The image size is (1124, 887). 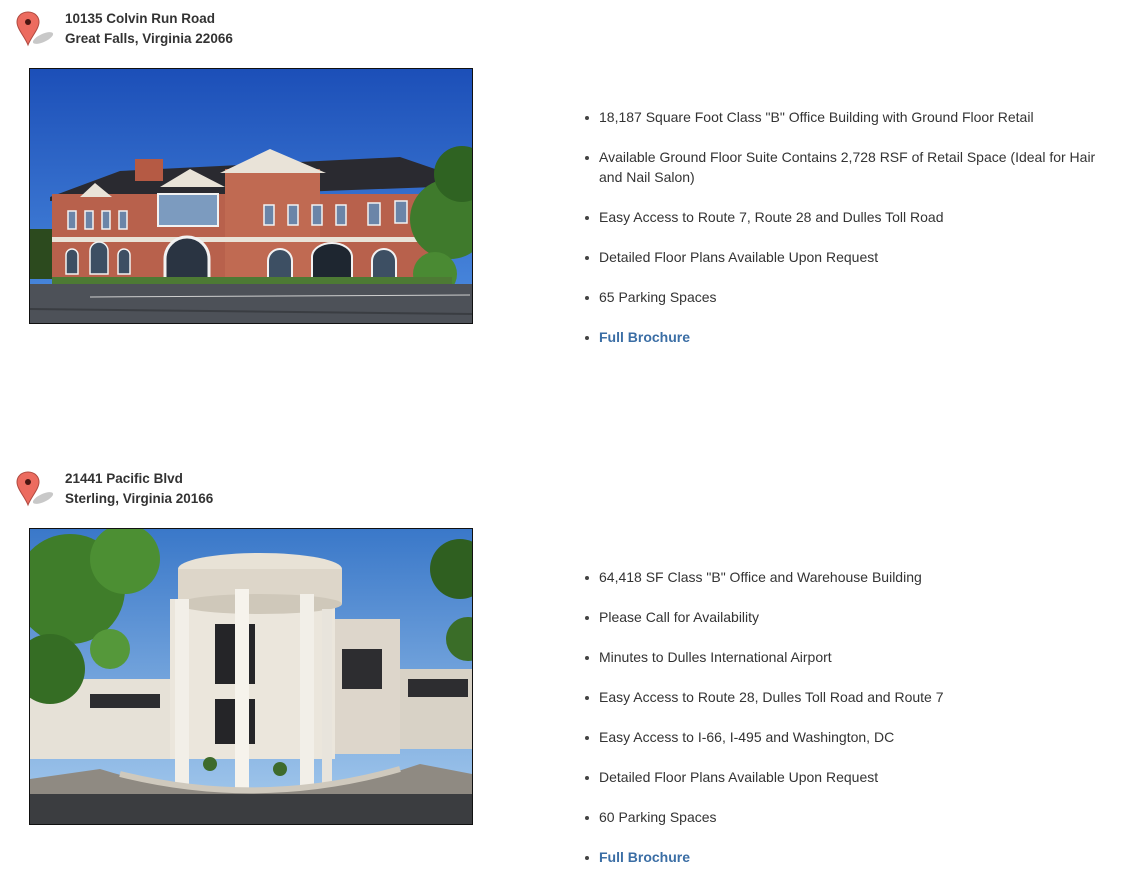 What do you see at coordinates (139, 498) in the screenshot?
I see `address-line-2: Sterling, Virginia 20166` at bounding box center [139, 498].